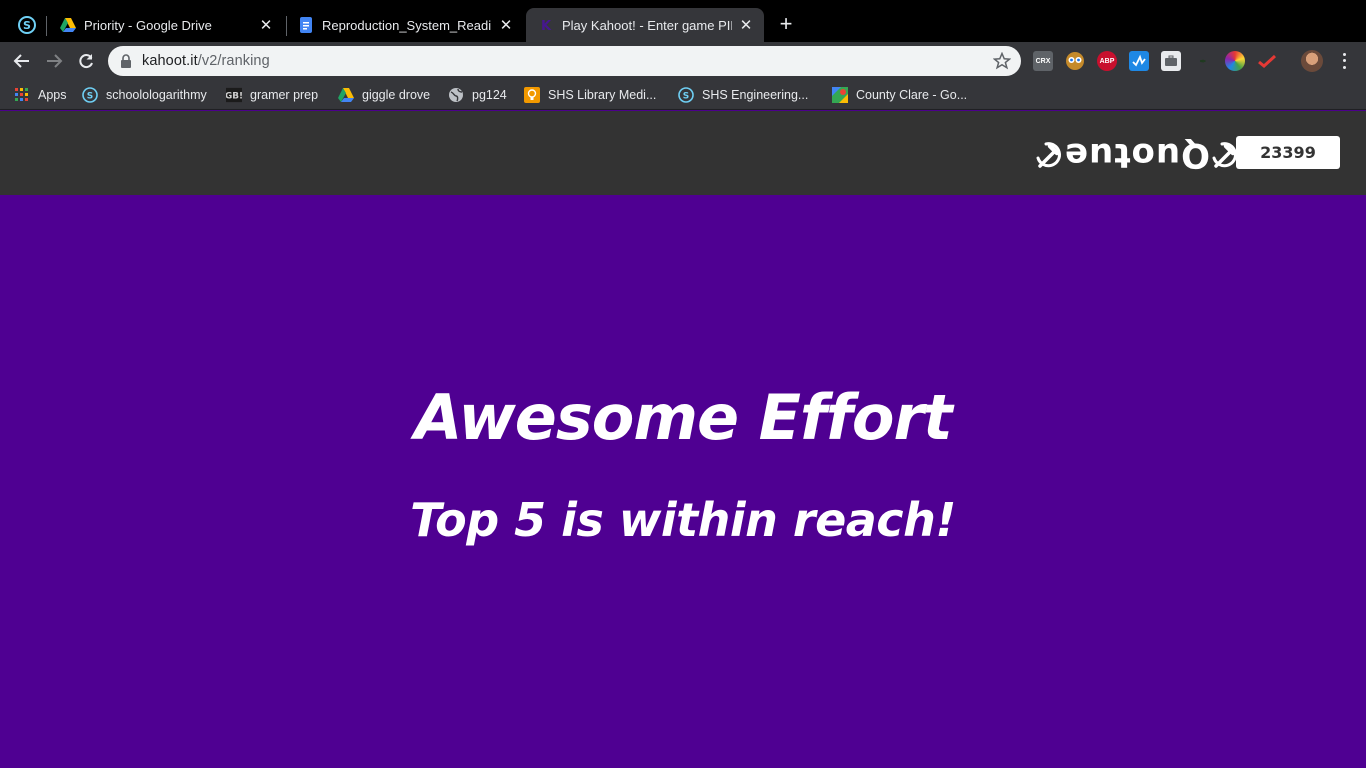 Image resolution: width=1366 pixels, height=768 pixels. I want to click on tab-google-drive: Priority - Google Drive ✕, so click(166, 25).